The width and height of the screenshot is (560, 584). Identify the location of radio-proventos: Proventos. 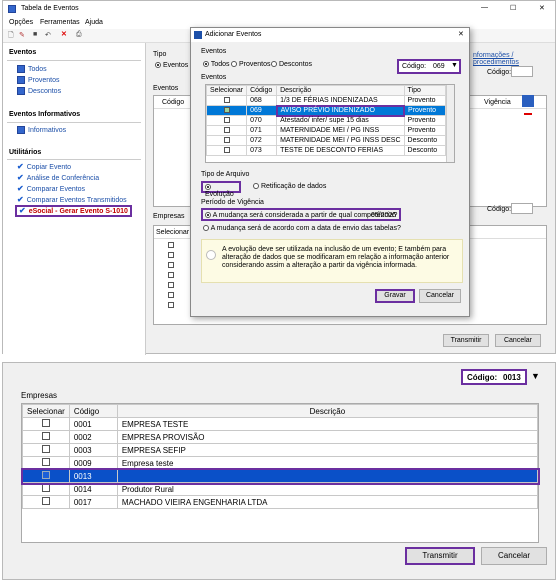
(250, 64).